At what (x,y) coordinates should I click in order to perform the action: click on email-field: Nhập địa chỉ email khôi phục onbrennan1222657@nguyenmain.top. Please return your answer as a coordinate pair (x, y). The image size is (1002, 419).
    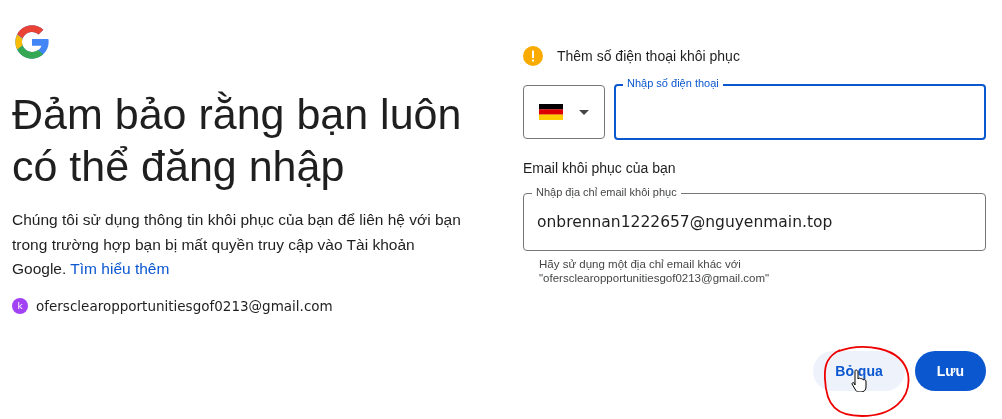
    Looking at the image, I should click on (754, 218).